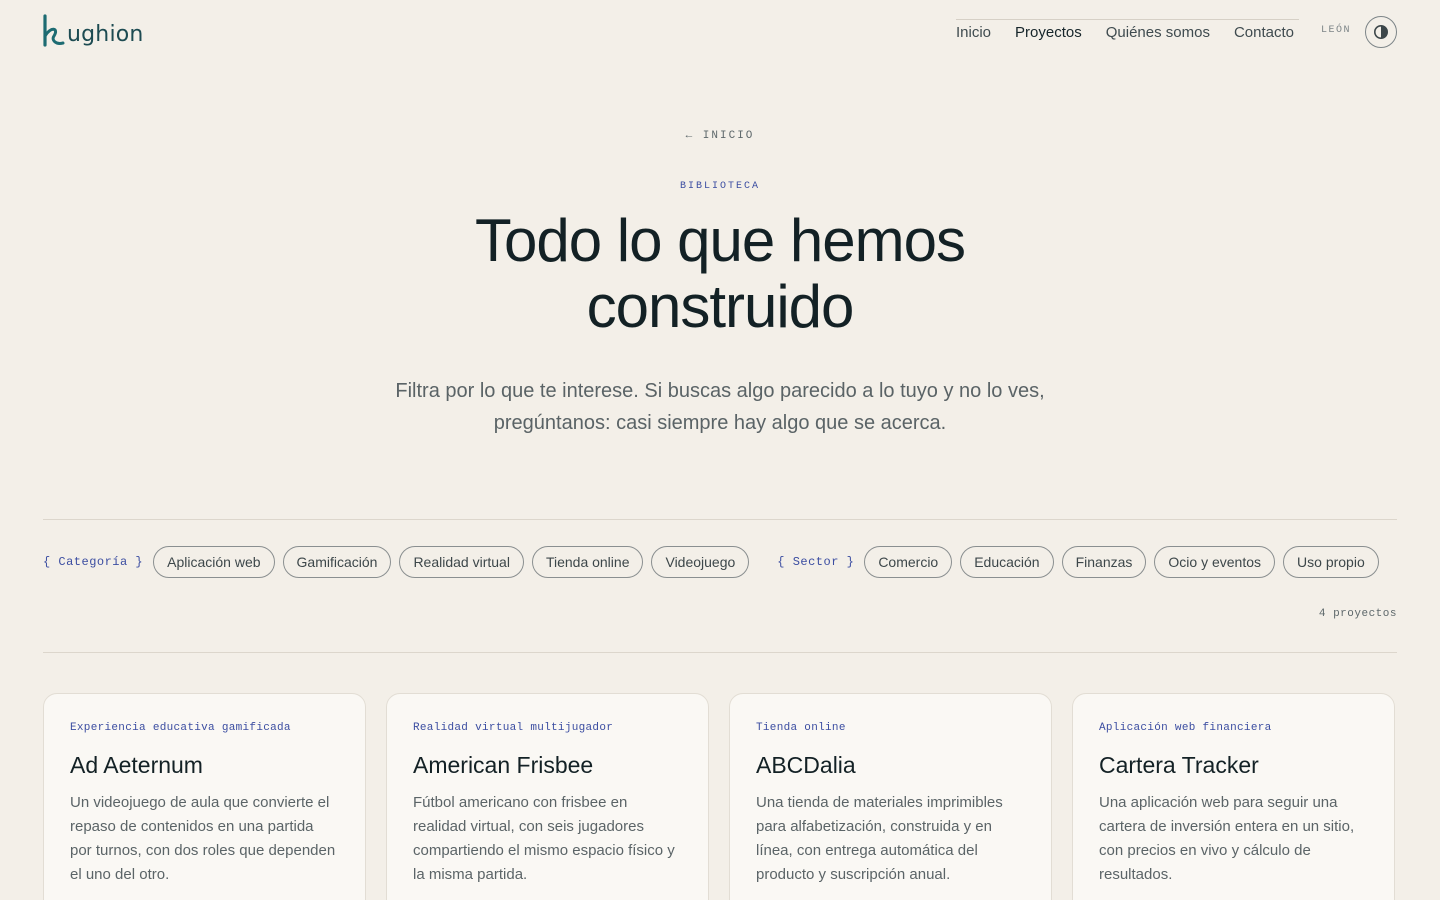 The height and width of the screenshot is (900, 1440). What do you see at coordinates (54, 30) in the screenshot?
I see `logo-mark-icon` at bounding box center [54, 30].